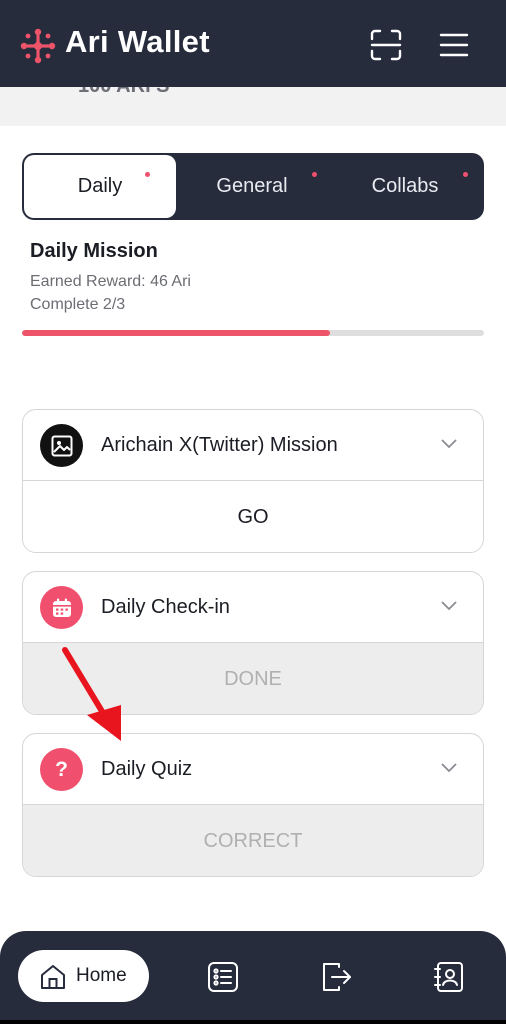 This screenshot has width=506, height=1024. Describe the element at coordinates (94, 251) in the screenshot. I see `daily-mission-title: Daily Mission` at that location.